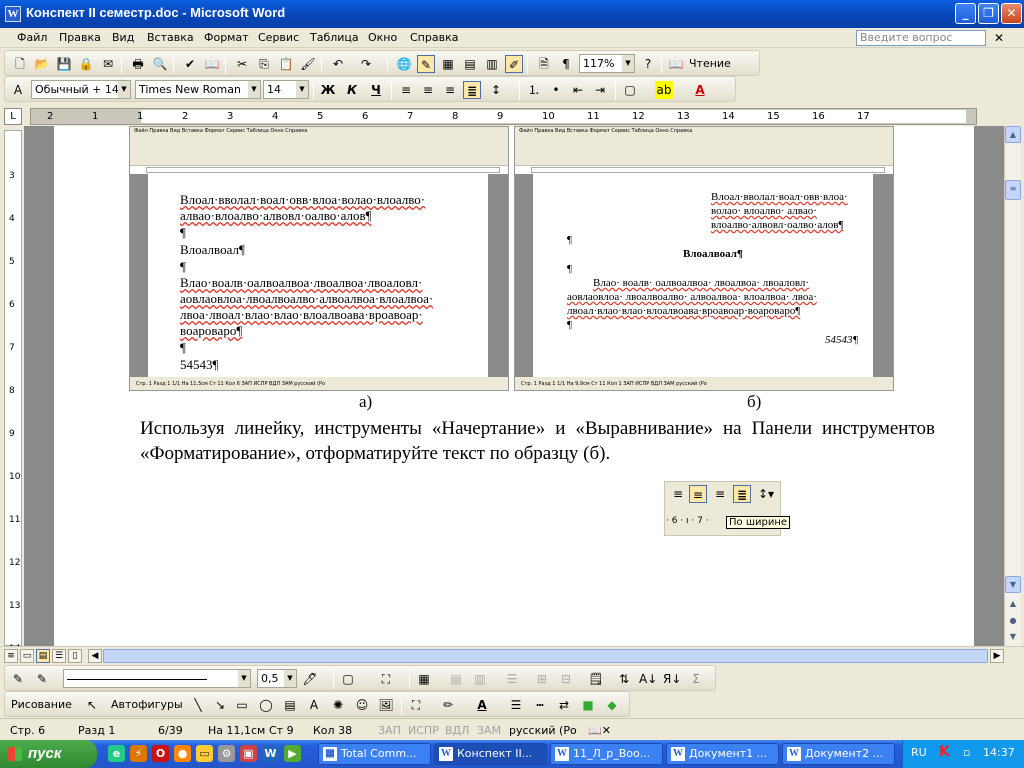  Describe the element at coordinates (264, 64) in the screenshot. I see `copy-icon: ⎘` at that location.